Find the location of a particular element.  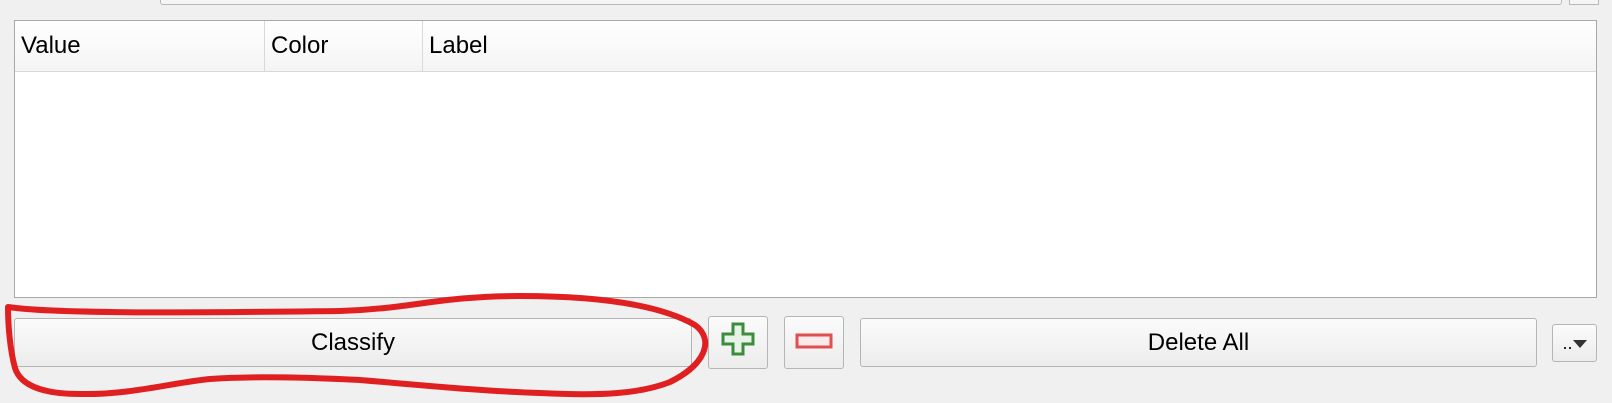

add-class-button is located at coordinates (738, 342).